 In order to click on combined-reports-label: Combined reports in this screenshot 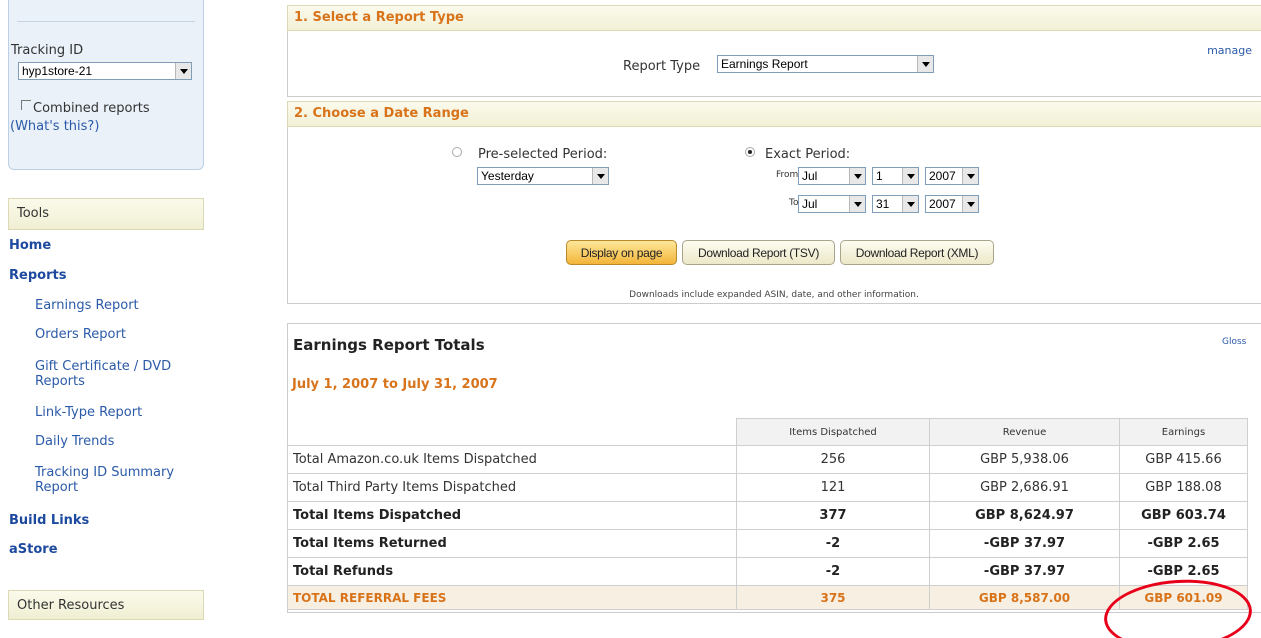, I will do `click(91, 108)`.